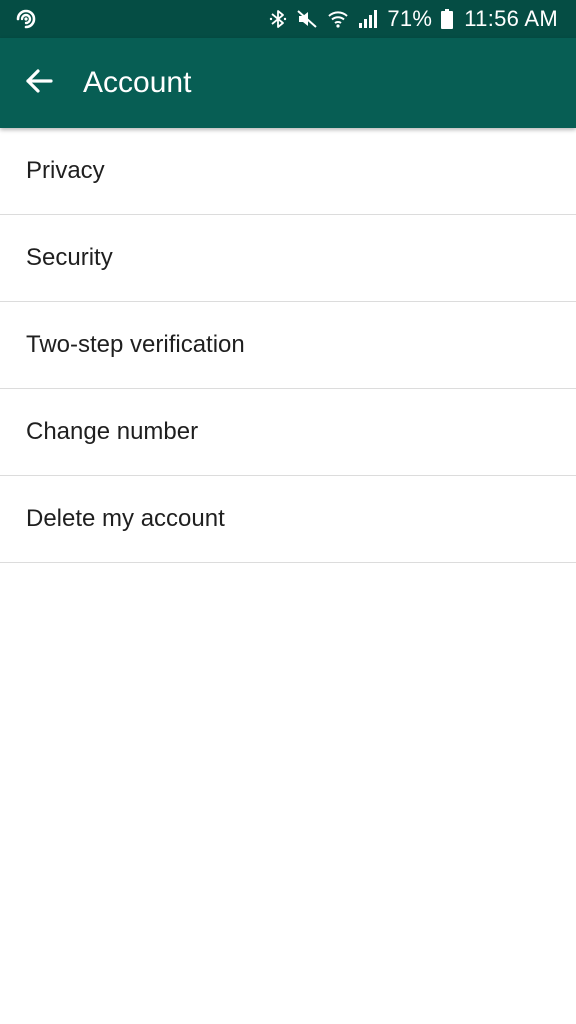  What do you see at coordinates (288, 519) in the screenshot?
I see `menu-item-delete-account: Delete my account` at bounding box center [288, 519].